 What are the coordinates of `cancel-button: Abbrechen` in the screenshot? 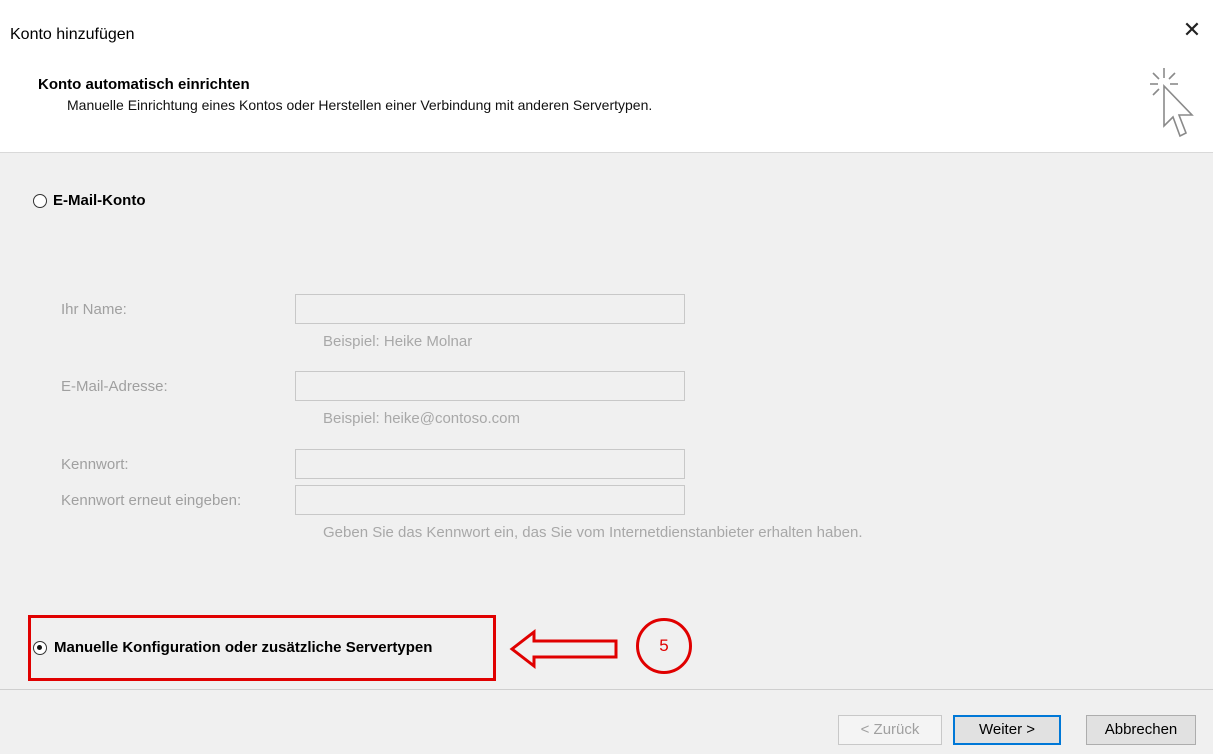 It's located at (1141, 730).